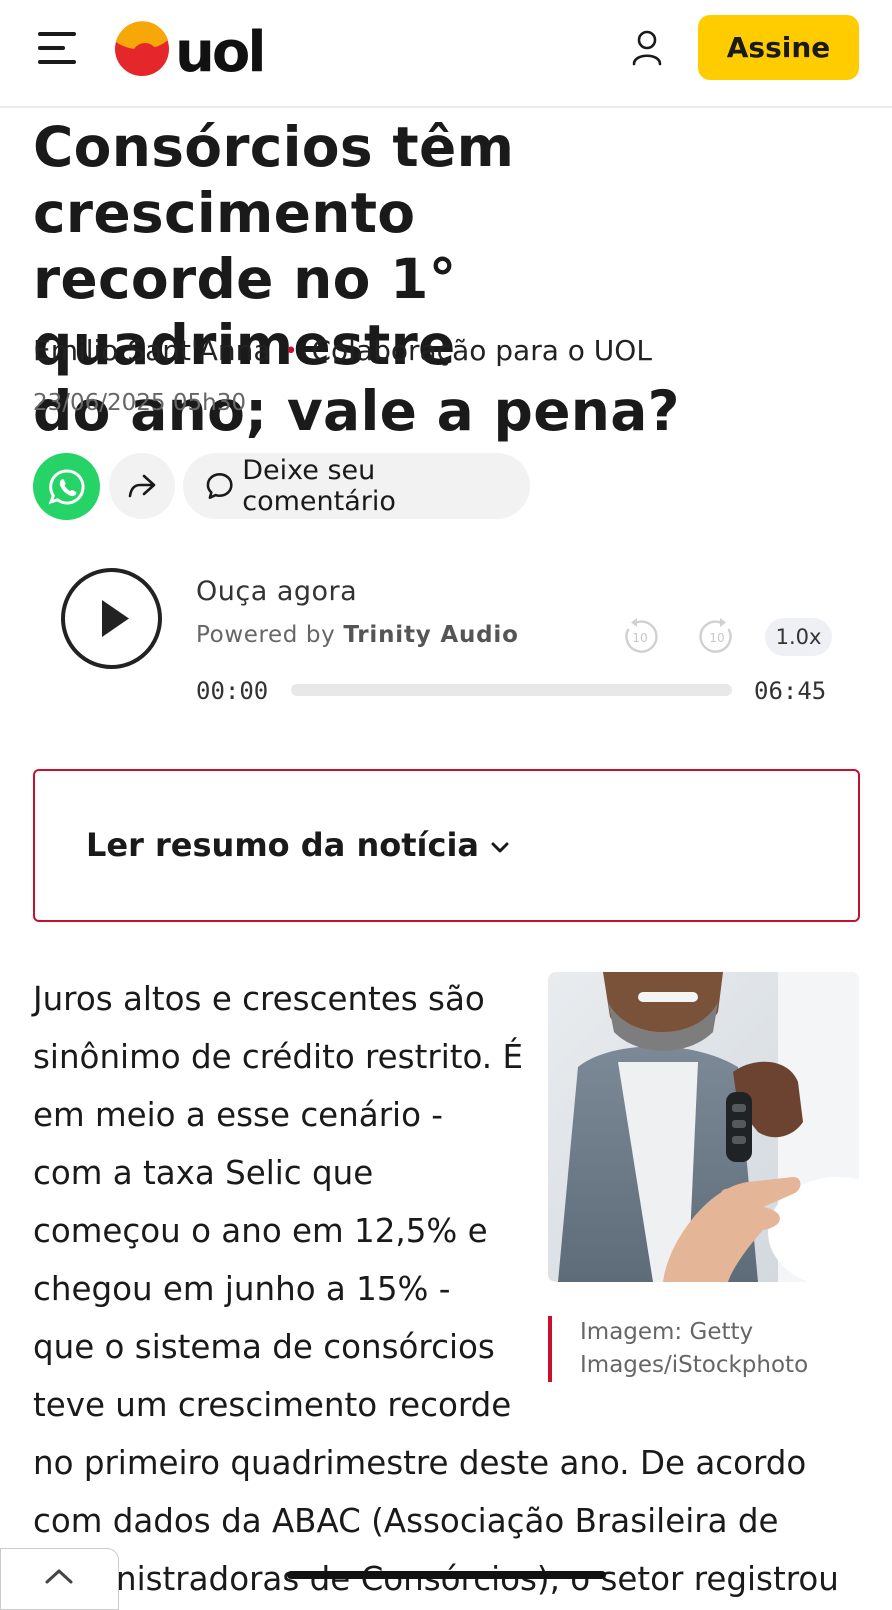 The height and width of the screenshot is (1610, 892). What do you see at coordinates (790, 691) in the screenshot?
I see `audio-duration: 06:45` at bounding box center [790, 691].